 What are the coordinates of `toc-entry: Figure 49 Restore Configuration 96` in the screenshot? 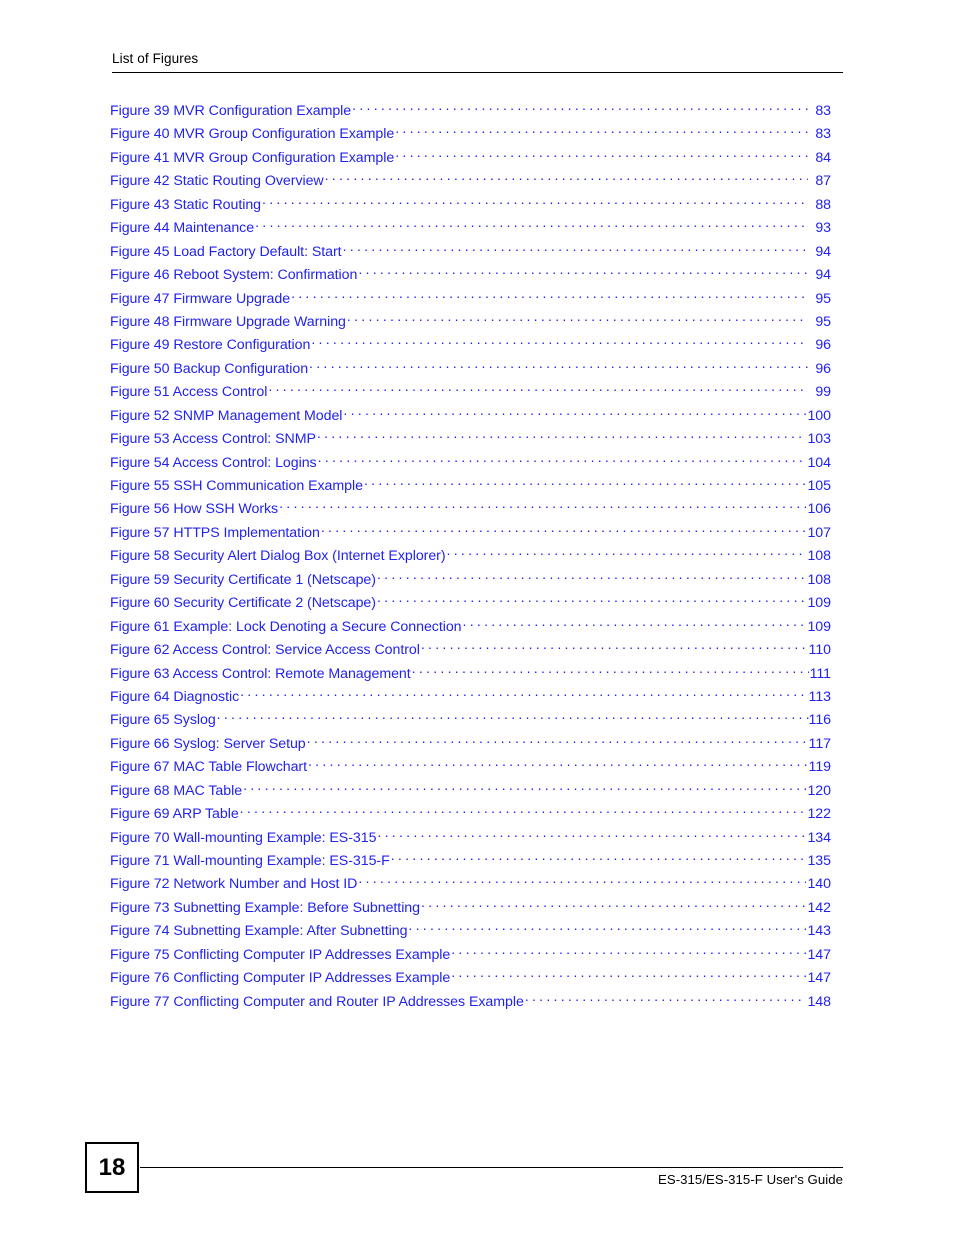 It's located at (470, 346).